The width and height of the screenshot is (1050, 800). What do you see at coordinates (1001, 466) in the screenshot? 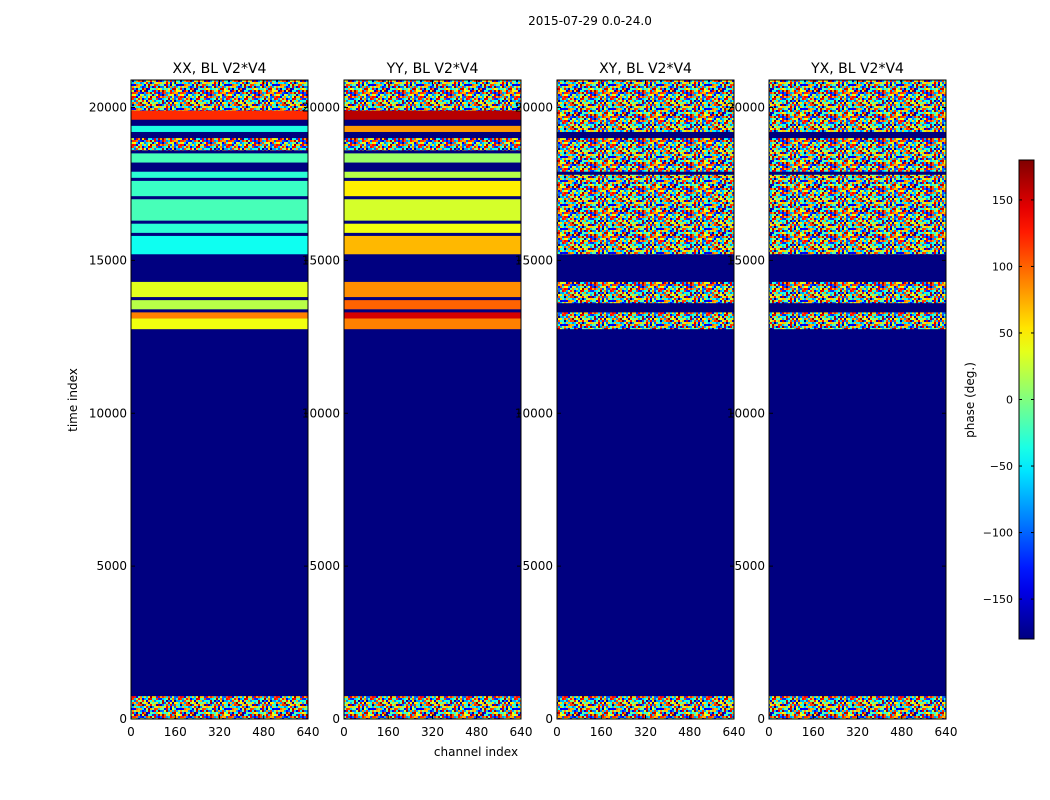
I see `colorbar-tick-label: −50` at bounding box center [1001, 466].